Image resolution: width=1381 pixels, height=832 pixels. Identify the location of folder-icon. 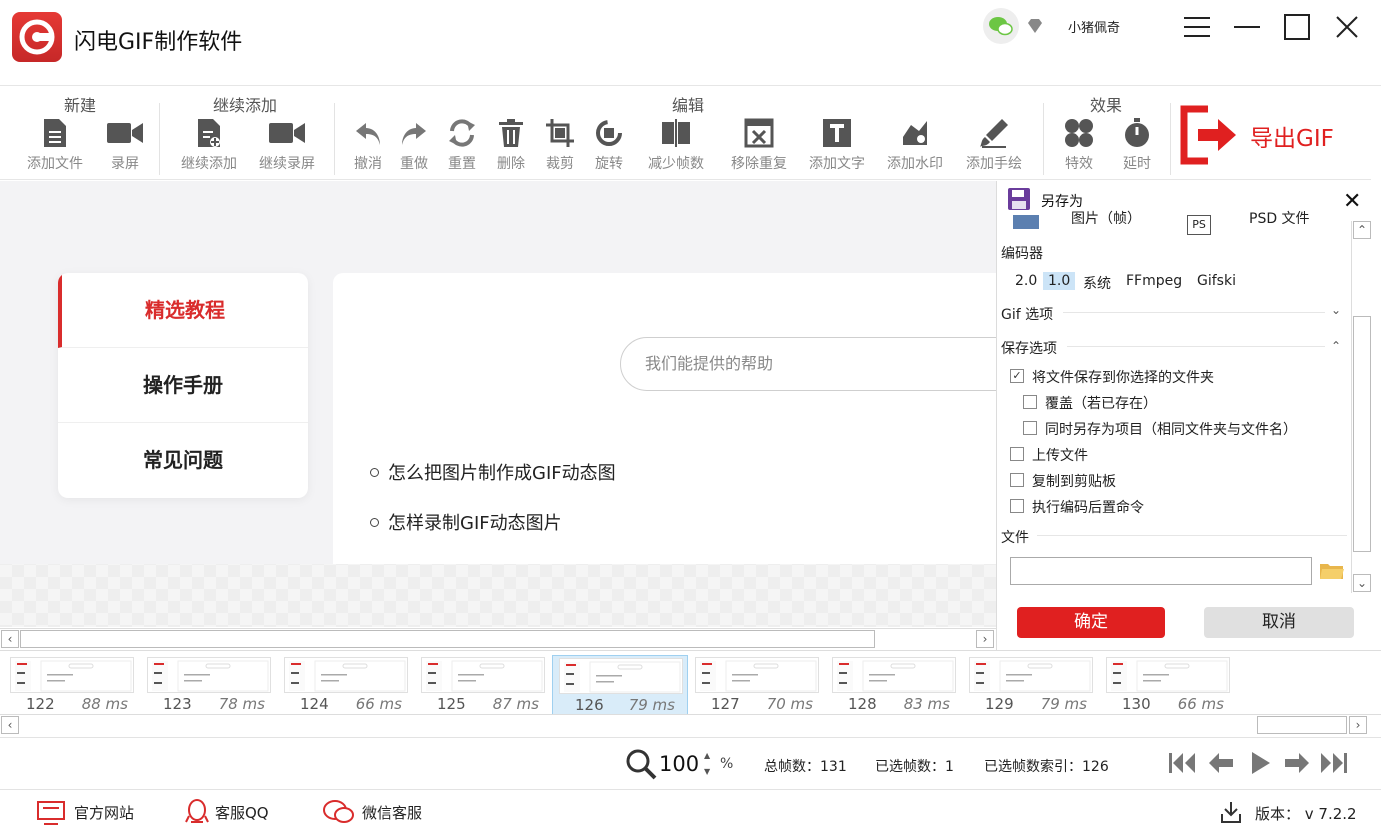
(1332, 573).